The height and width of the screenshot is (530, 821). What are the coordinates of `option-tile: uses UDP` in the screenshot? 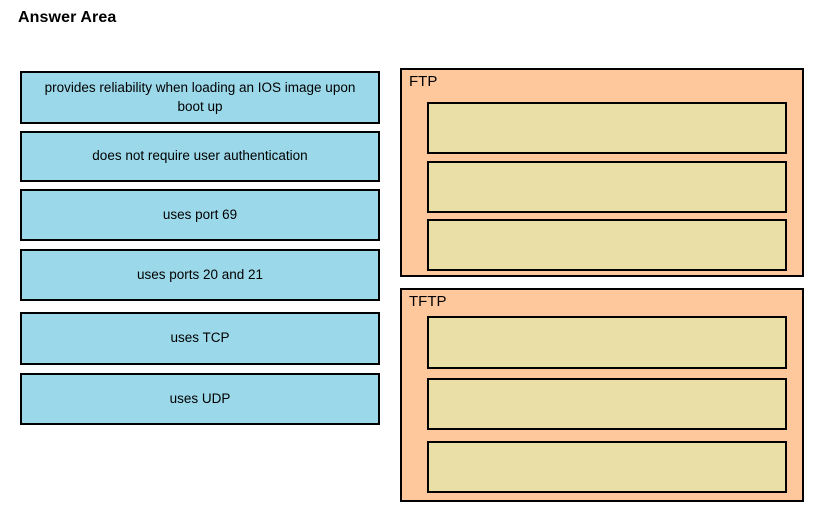 It's located at (200, 399).